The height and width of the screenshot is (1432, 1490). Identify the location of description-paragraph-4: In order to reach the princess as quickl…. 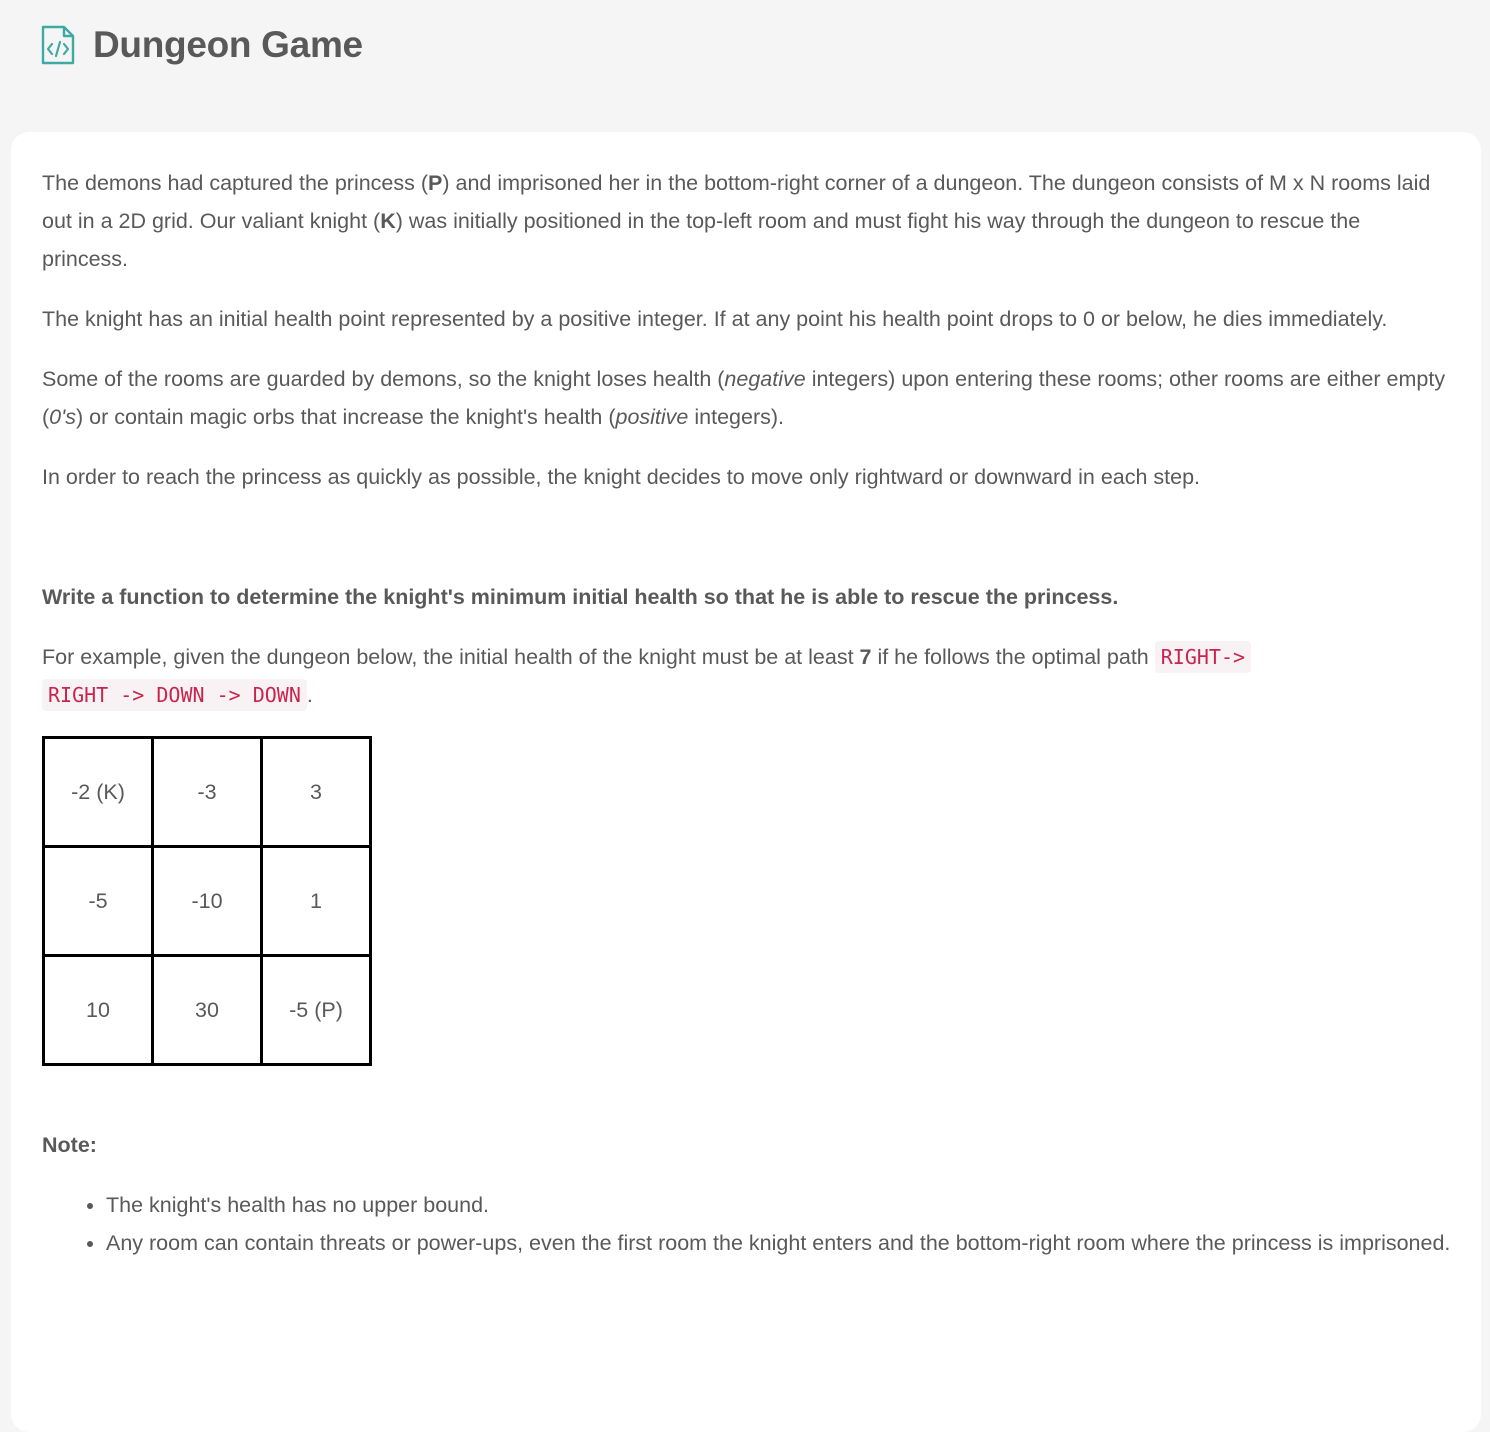
(621, 477).